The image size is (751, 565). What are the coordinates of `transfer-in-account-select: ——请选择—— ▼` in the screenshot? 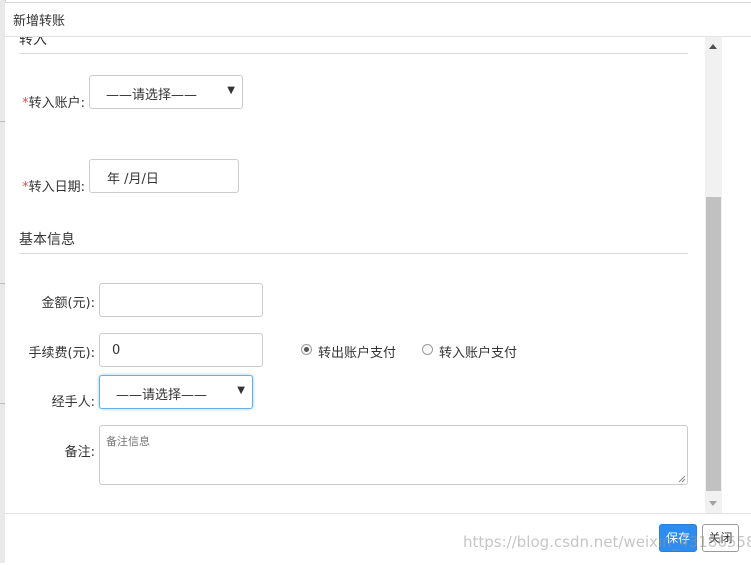 It's located at (166, 92).